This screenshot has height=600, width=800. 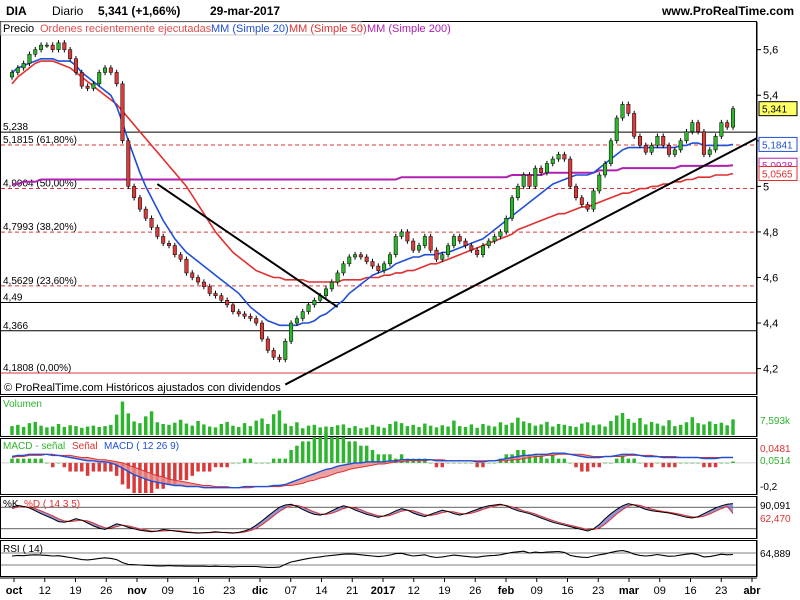 I want to click on macd-legend-c: MACD ( 12 26 9), so click(x=141, y=446).